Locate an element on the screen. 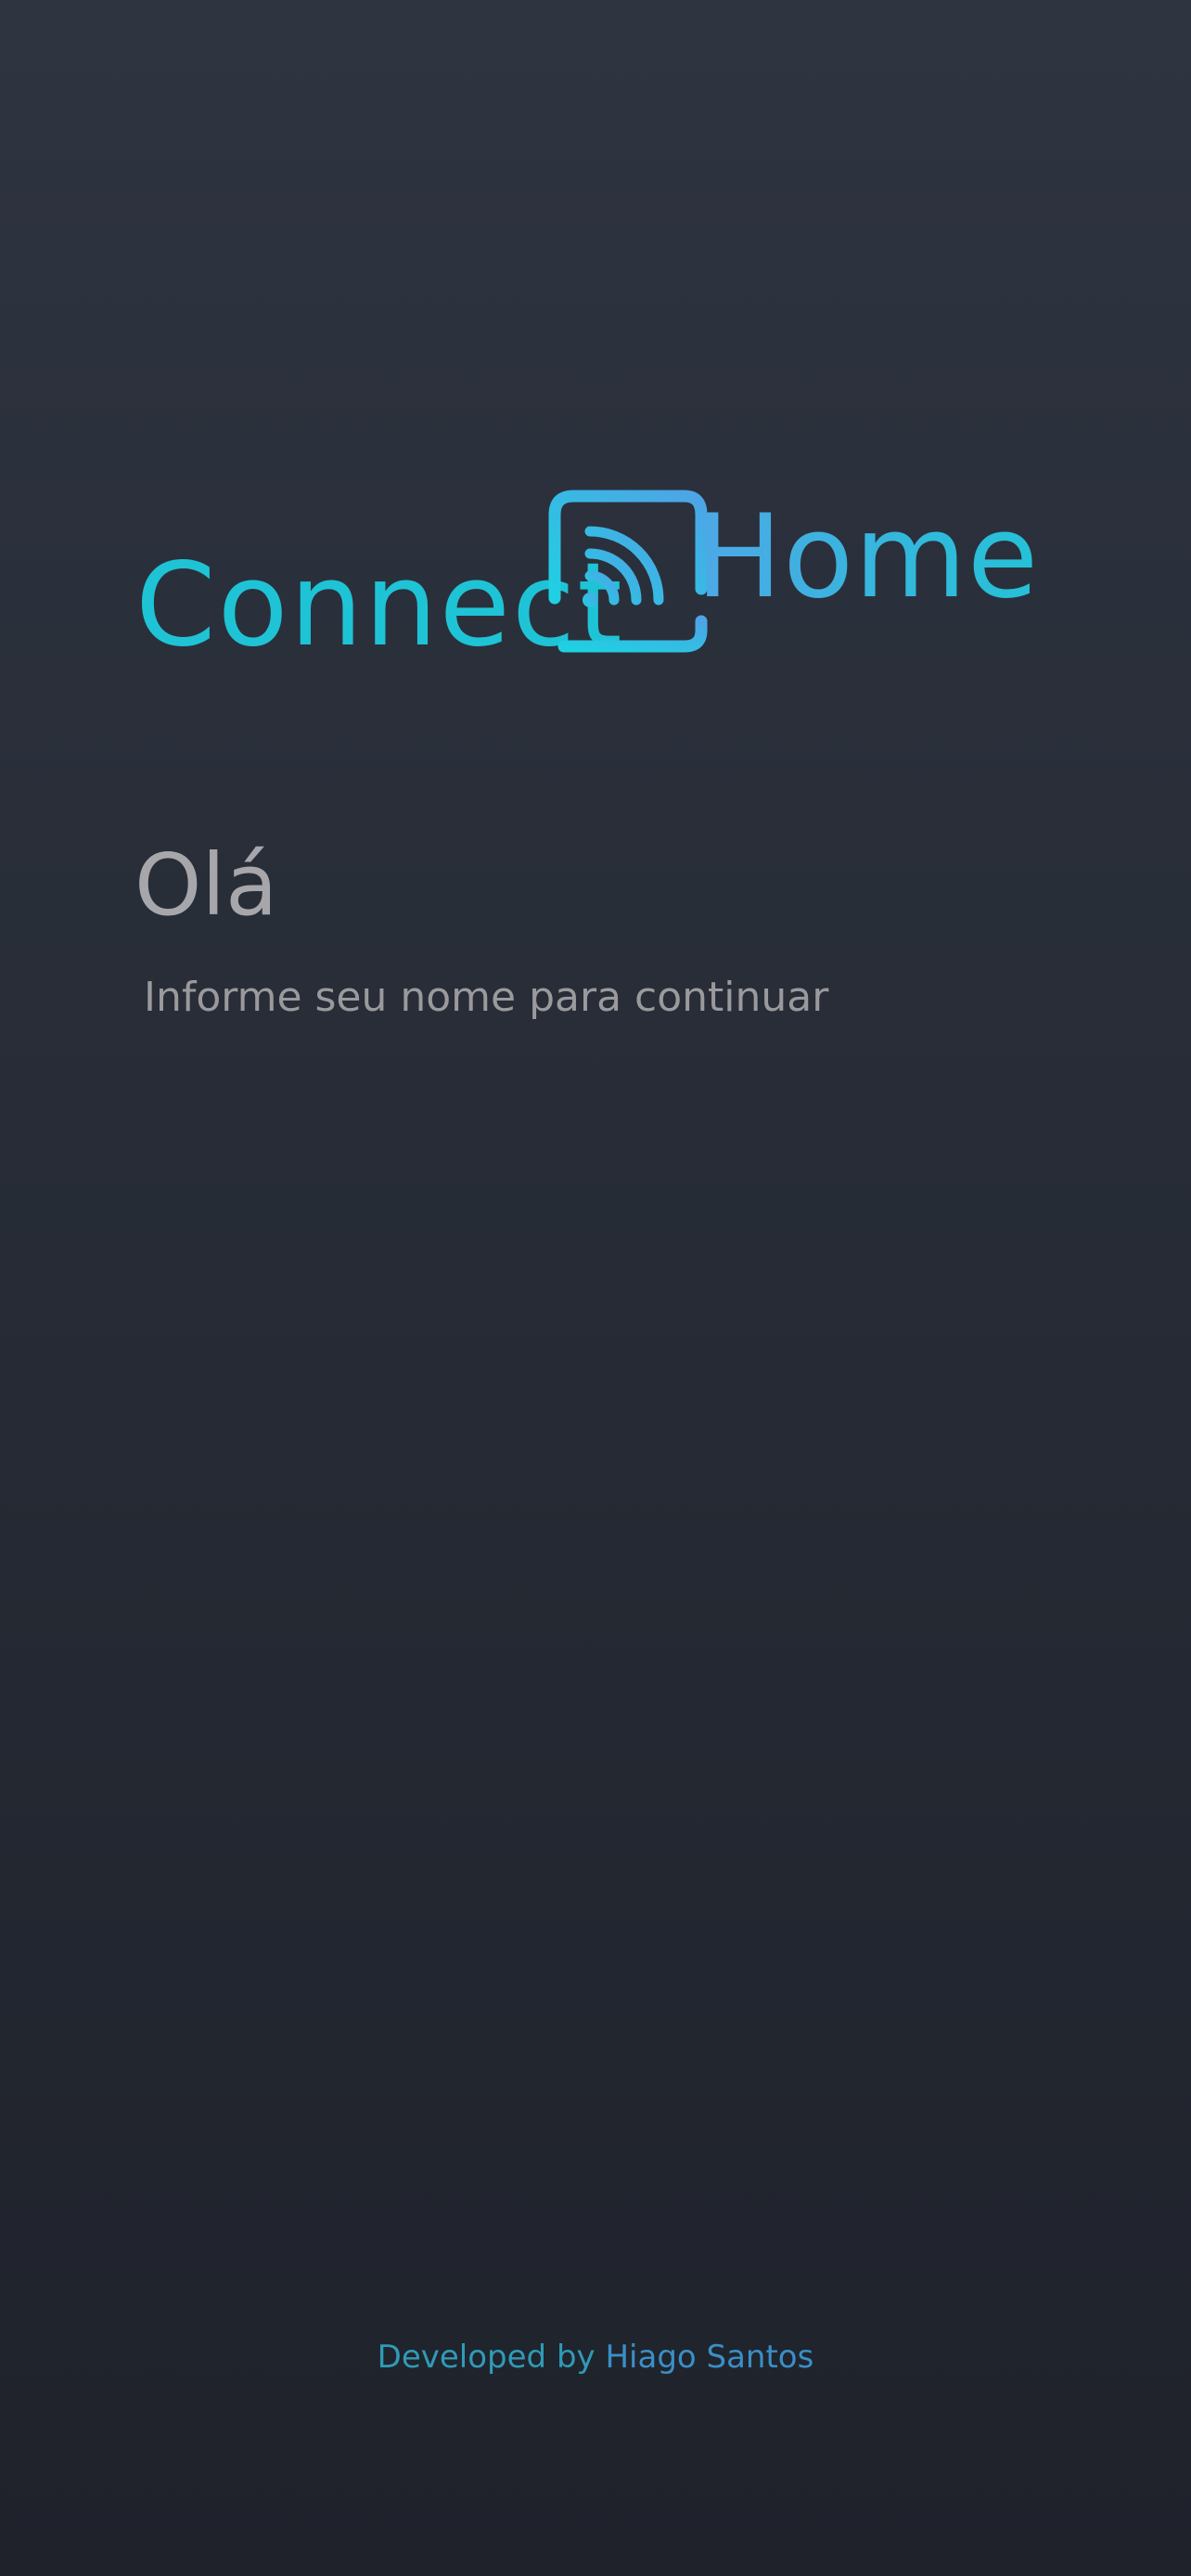 The image size is (1191, 2576). greeting-title: Olá is located at coordinates (206, 885).